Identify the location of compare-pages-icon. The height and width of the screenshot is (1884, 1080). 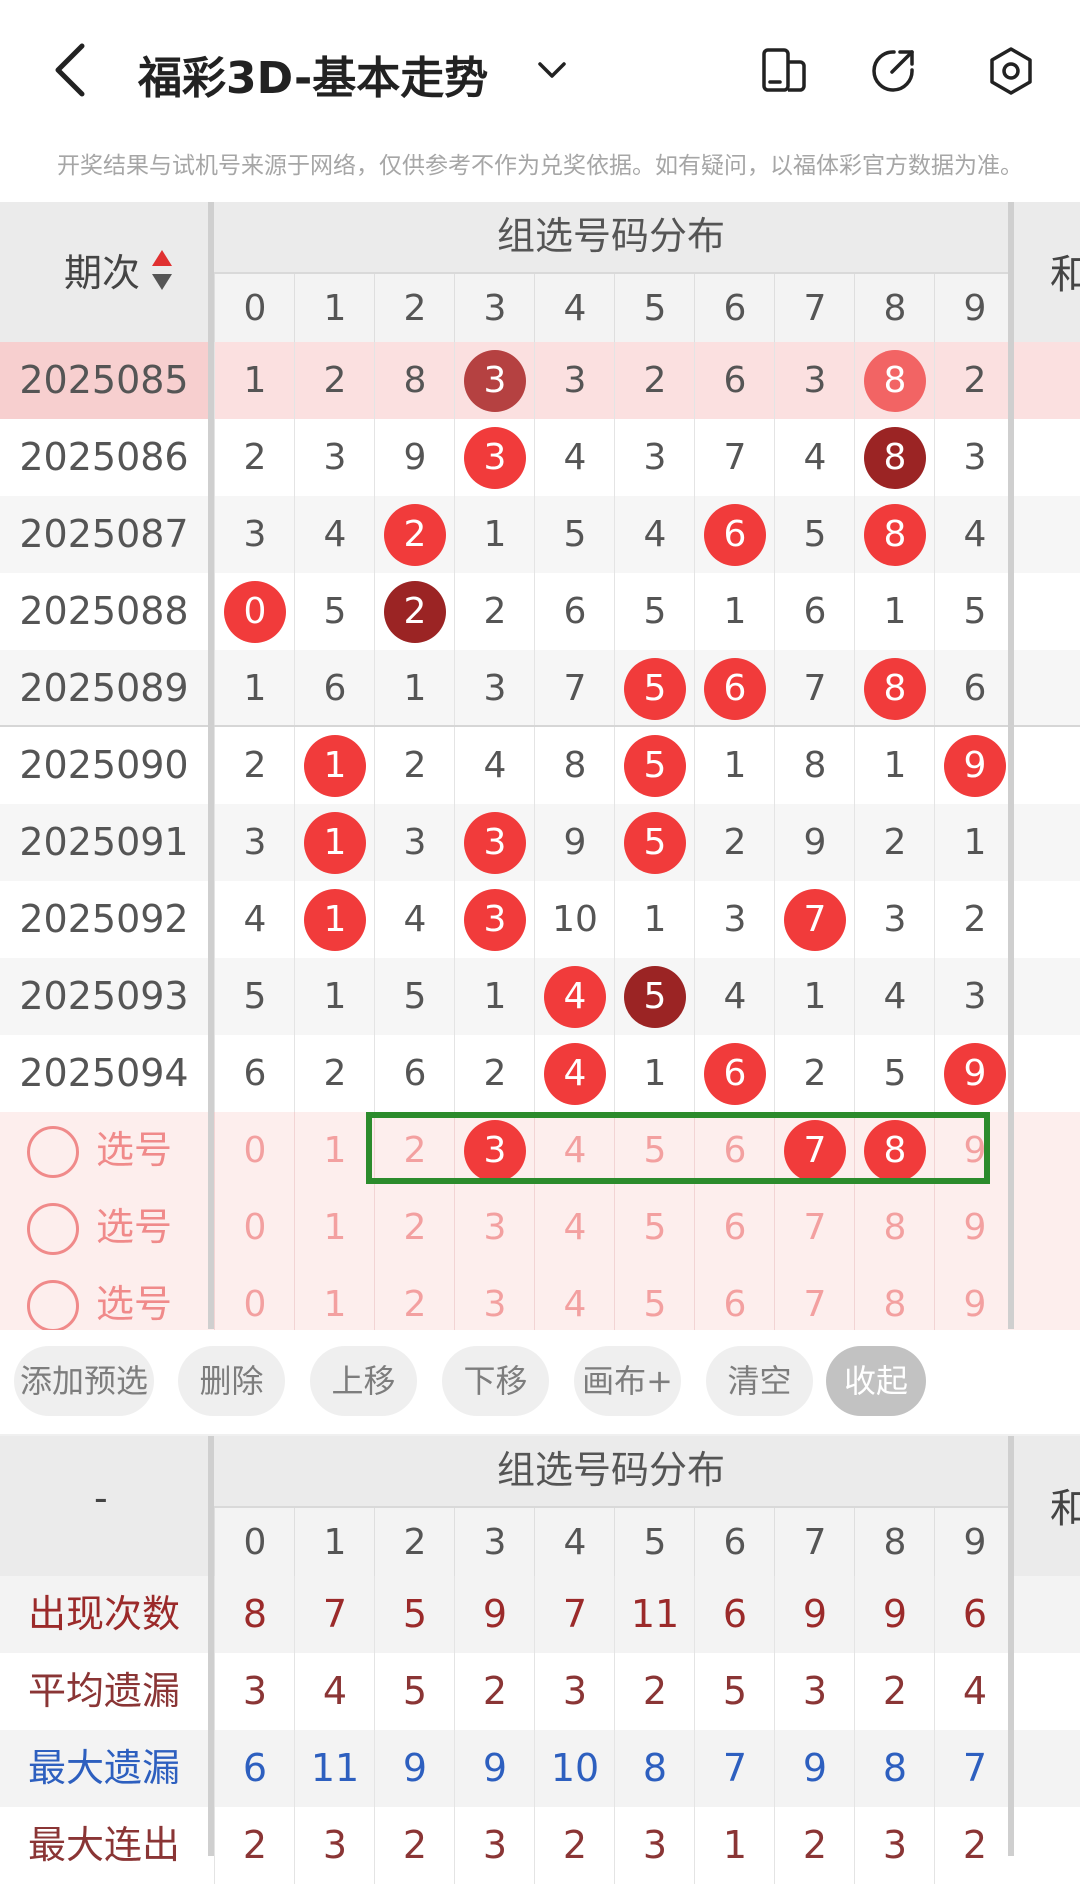
(783, 71).